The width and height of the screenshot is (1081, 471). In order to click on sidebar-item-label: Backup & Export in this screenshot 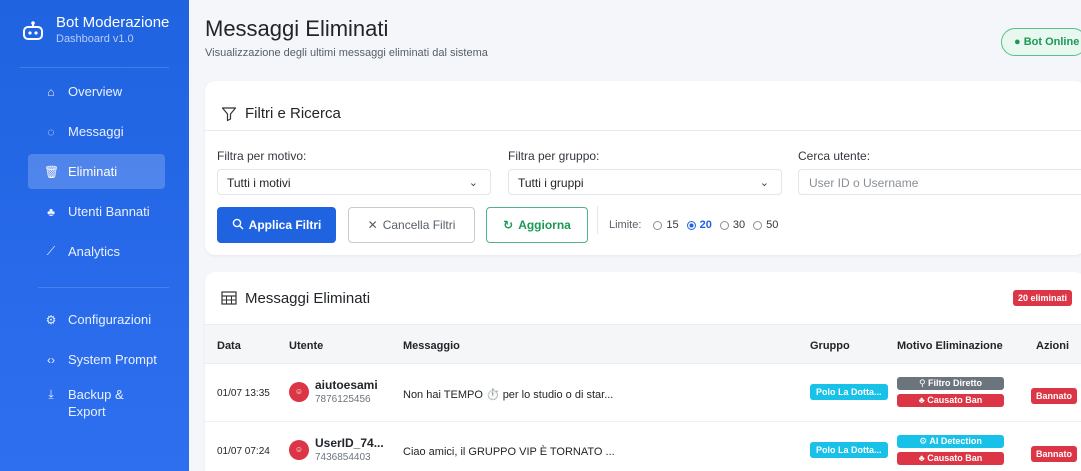, I will do `click(96, 403)`.